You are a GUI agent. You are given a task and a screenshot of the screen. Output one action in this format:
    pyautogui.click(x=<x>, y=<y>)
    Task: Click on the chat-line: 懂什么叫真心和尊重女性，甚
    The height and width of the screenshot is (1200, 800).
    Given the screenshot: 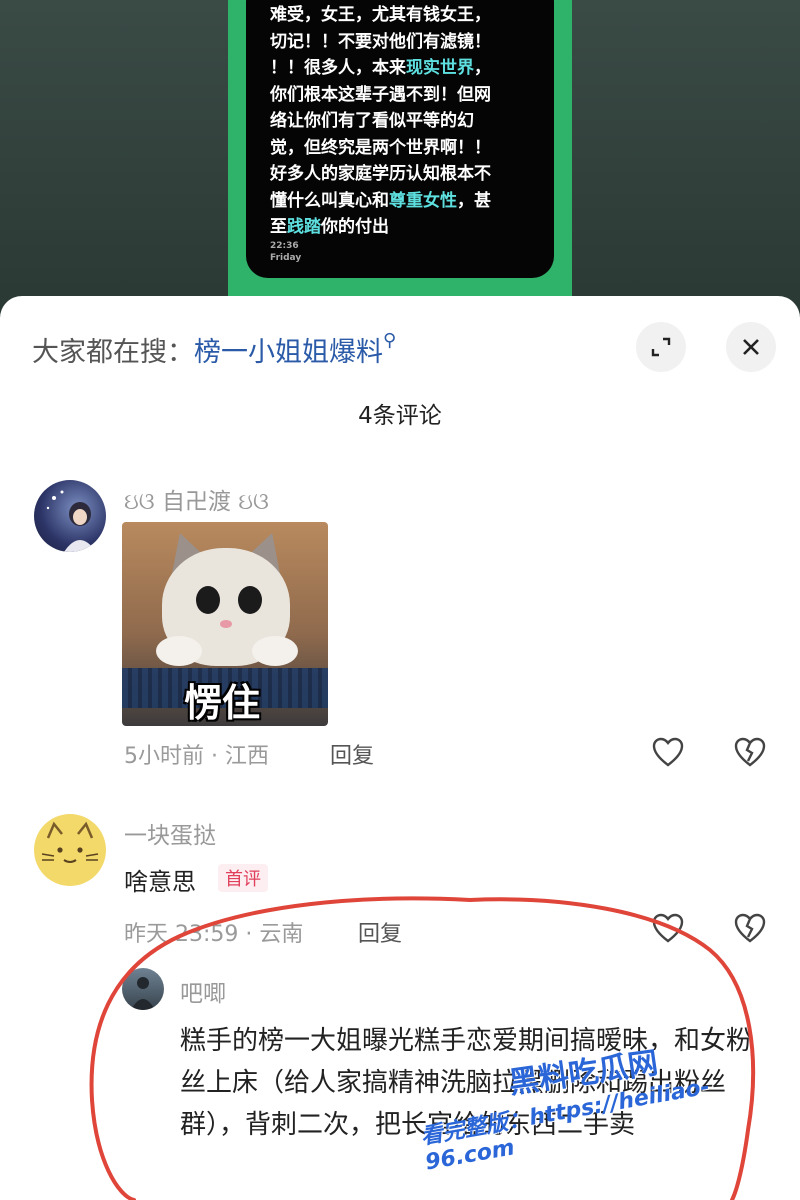 What is the action you would take?
    pyautogui.click(x=402, y=201)
    